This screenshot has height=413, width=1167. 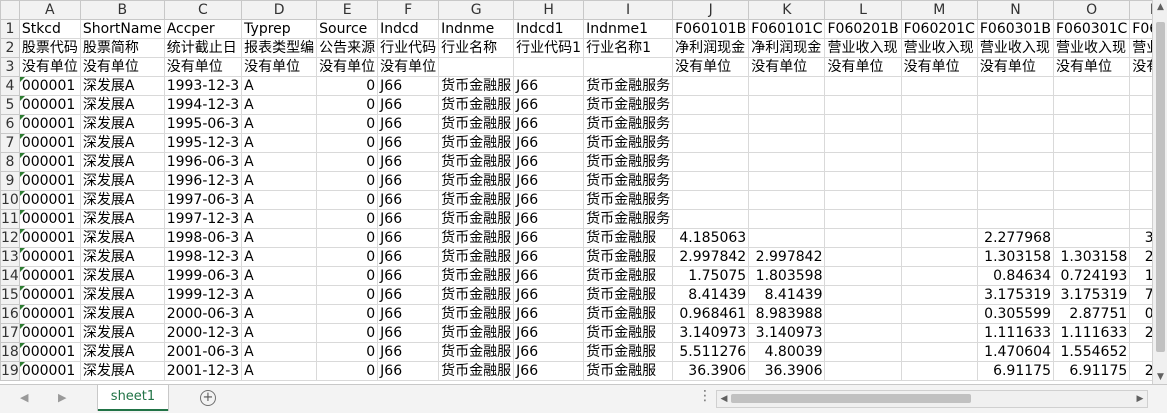 What do you see at coordinates (10, 10) in the screenshot?
I see `select-all-corner` at bounding box center [10, 10].